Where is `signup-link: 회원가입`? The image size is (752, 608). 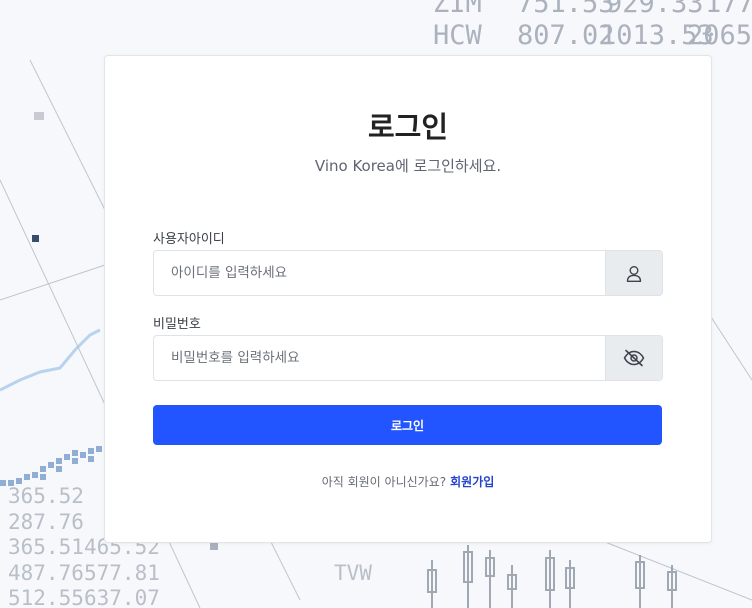
signup-link: 회원가입 is located at coordinates (472, 482).